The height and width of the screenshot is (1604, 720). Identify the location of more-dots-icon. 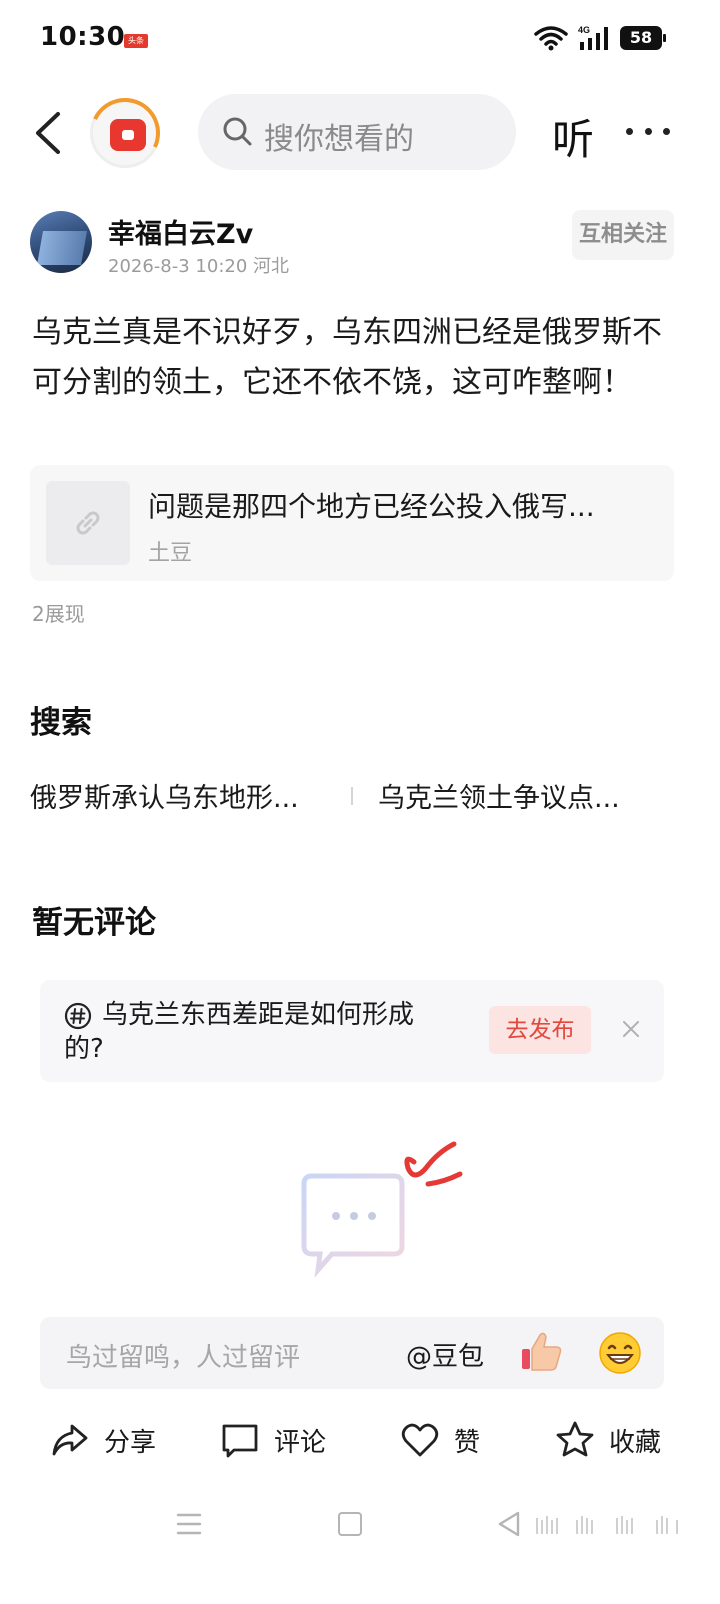
(648, 133).